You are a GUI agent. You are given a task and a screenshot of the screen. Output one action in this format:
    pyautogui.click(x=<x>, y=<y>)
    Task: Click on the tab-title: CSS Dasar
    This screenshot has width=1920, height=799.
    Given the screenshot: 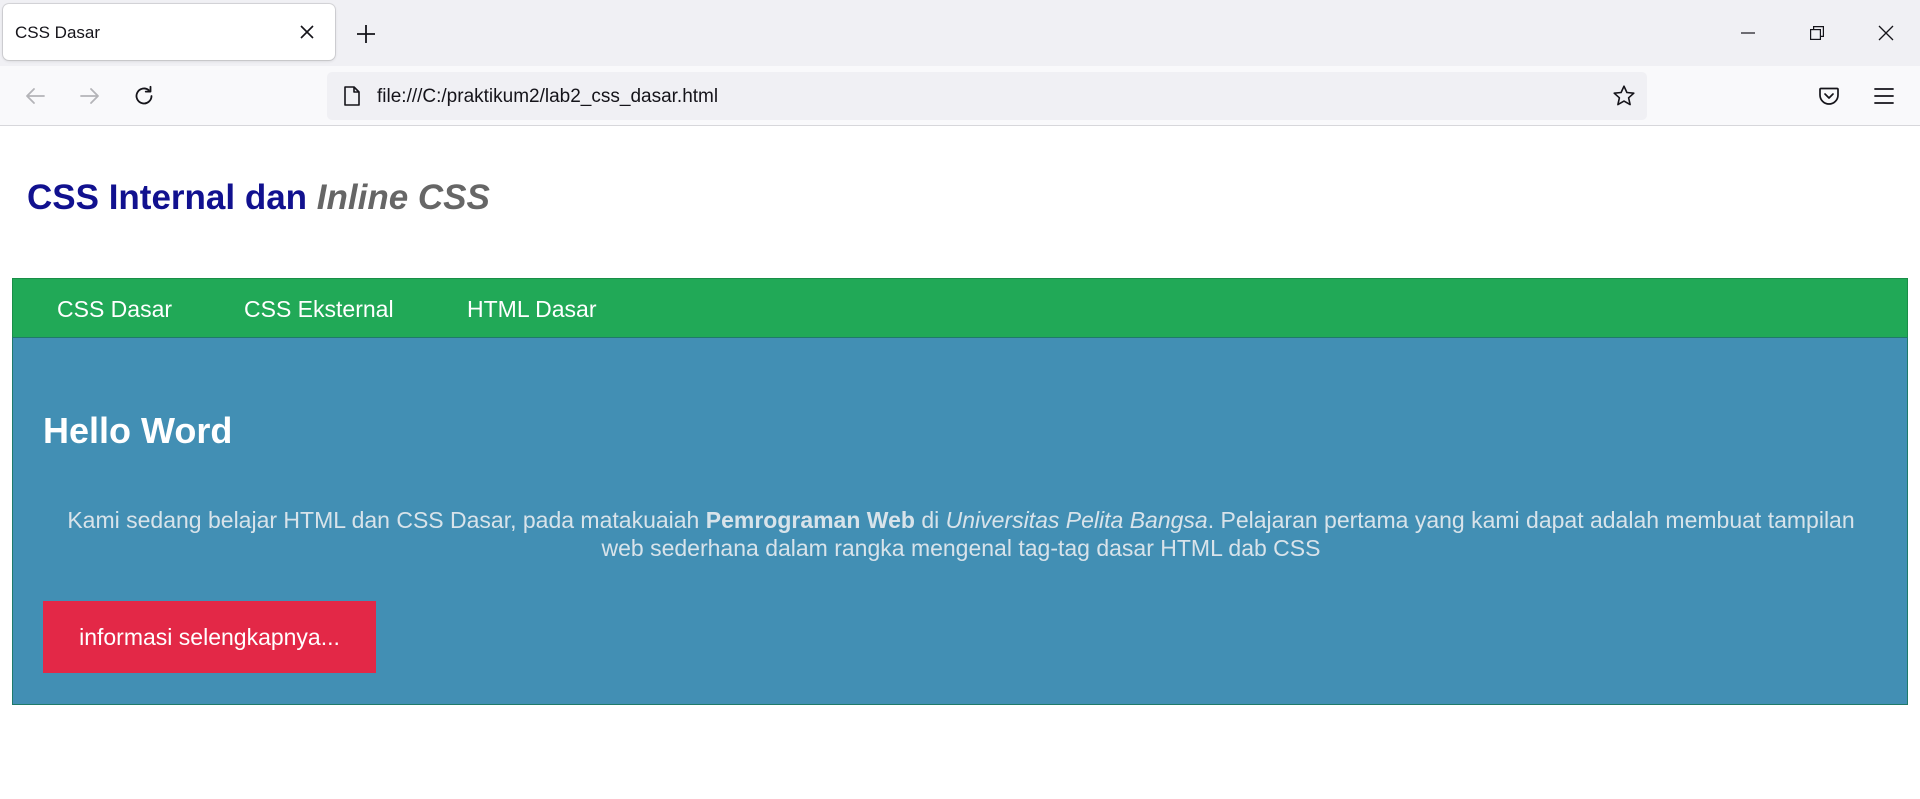 What is the action you would take?
    pyautogui.click(x=58, y=32)
    